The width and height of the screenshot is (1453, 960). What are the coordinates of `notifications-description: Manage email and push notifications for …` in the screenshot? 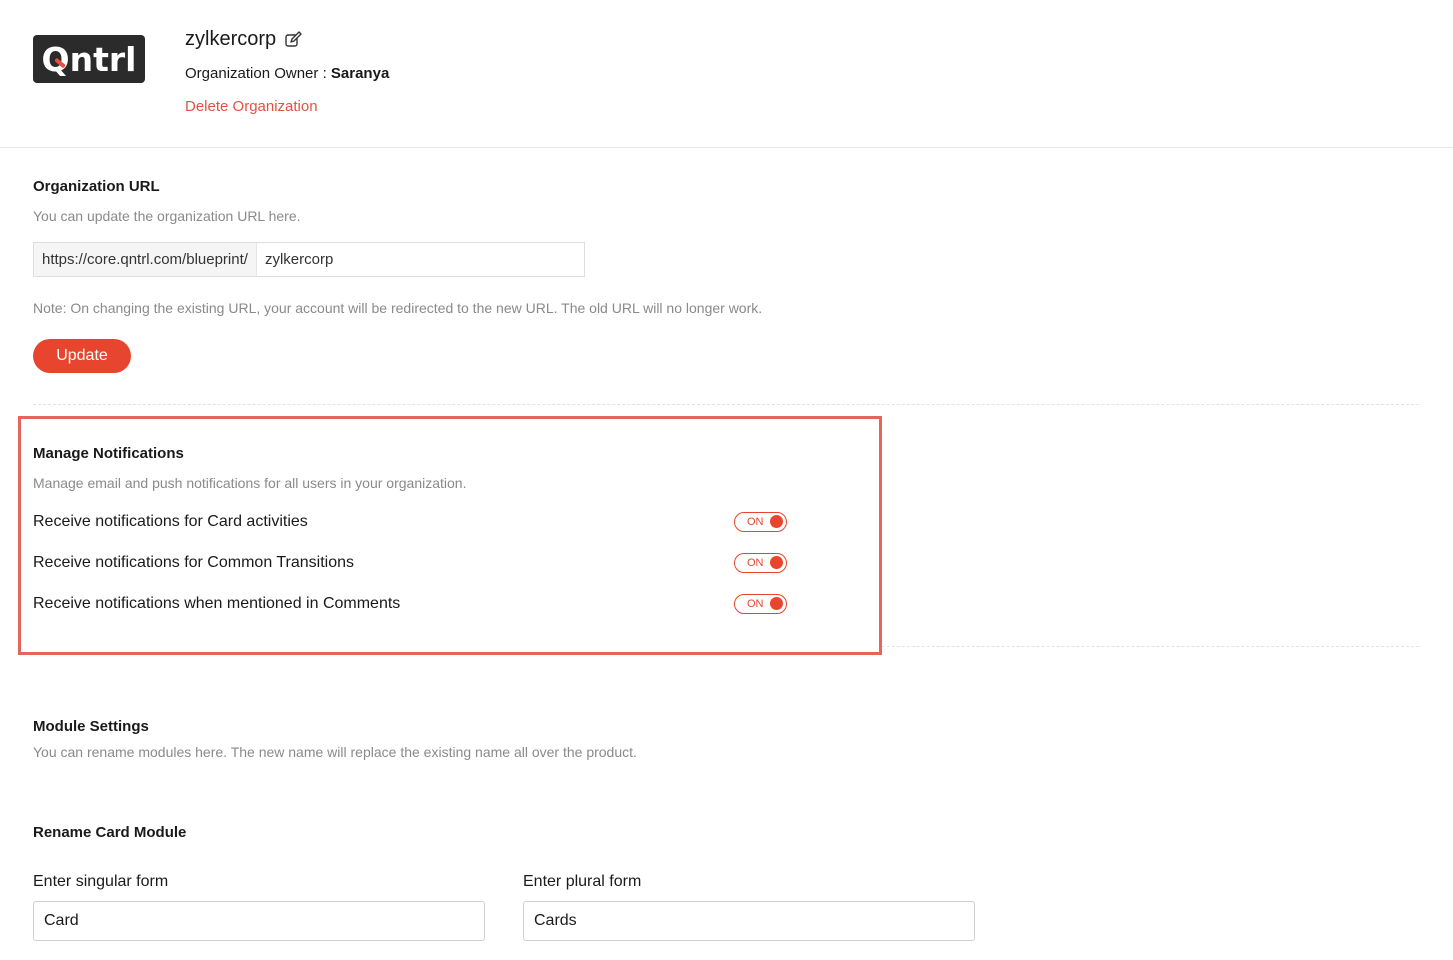 It's located at (250, 483).